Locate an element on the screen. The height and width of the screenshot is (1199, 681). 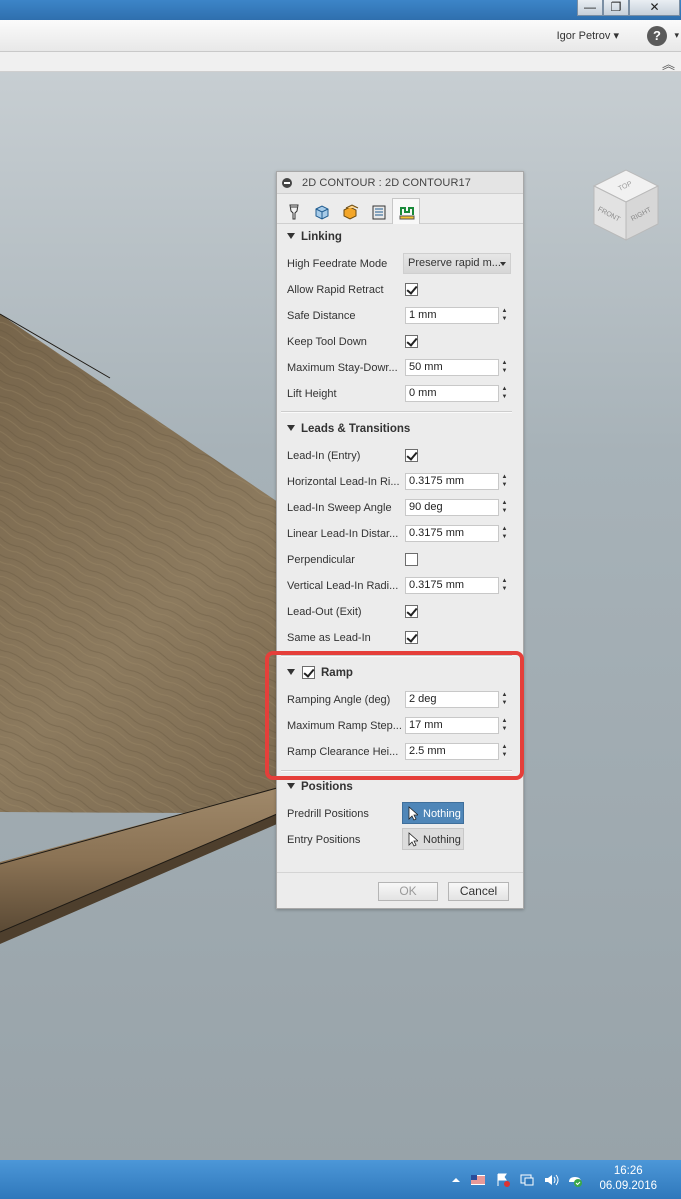
windows-taskbar: 16:26 06.09.2016 is located at coordinates (340, 1179).